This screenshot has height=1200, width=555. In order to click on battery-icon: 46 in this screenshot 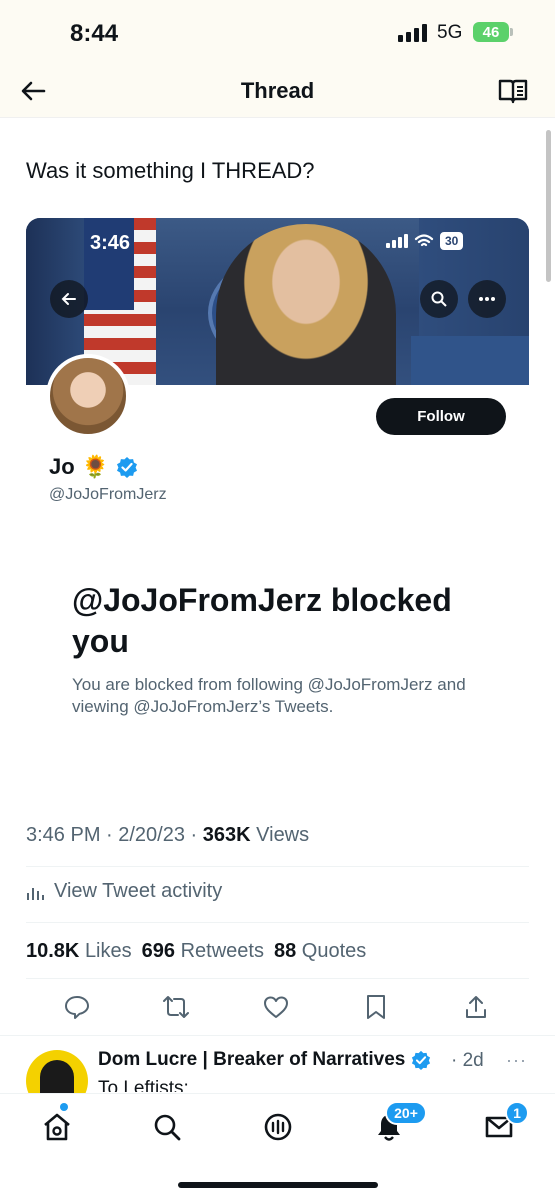, I will do `click(491, 32)`.